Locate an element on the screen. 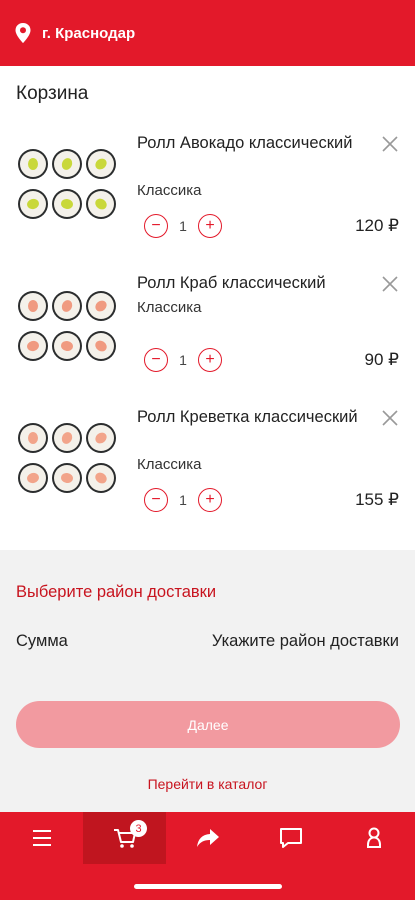 The image size is (415, 900). catalog-link: Перейти в каталог is located at coordinates (207, 784).